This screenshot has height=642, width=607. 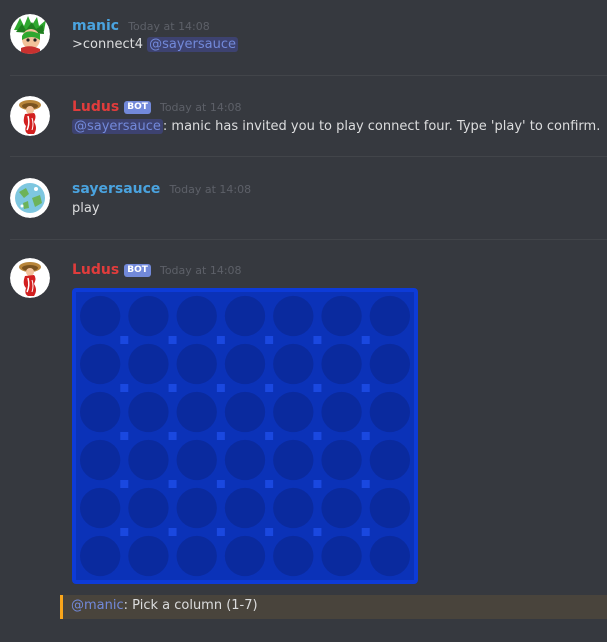 I want to click on message-content: >connect4 @sayersauce, so click(x=155, y=44).